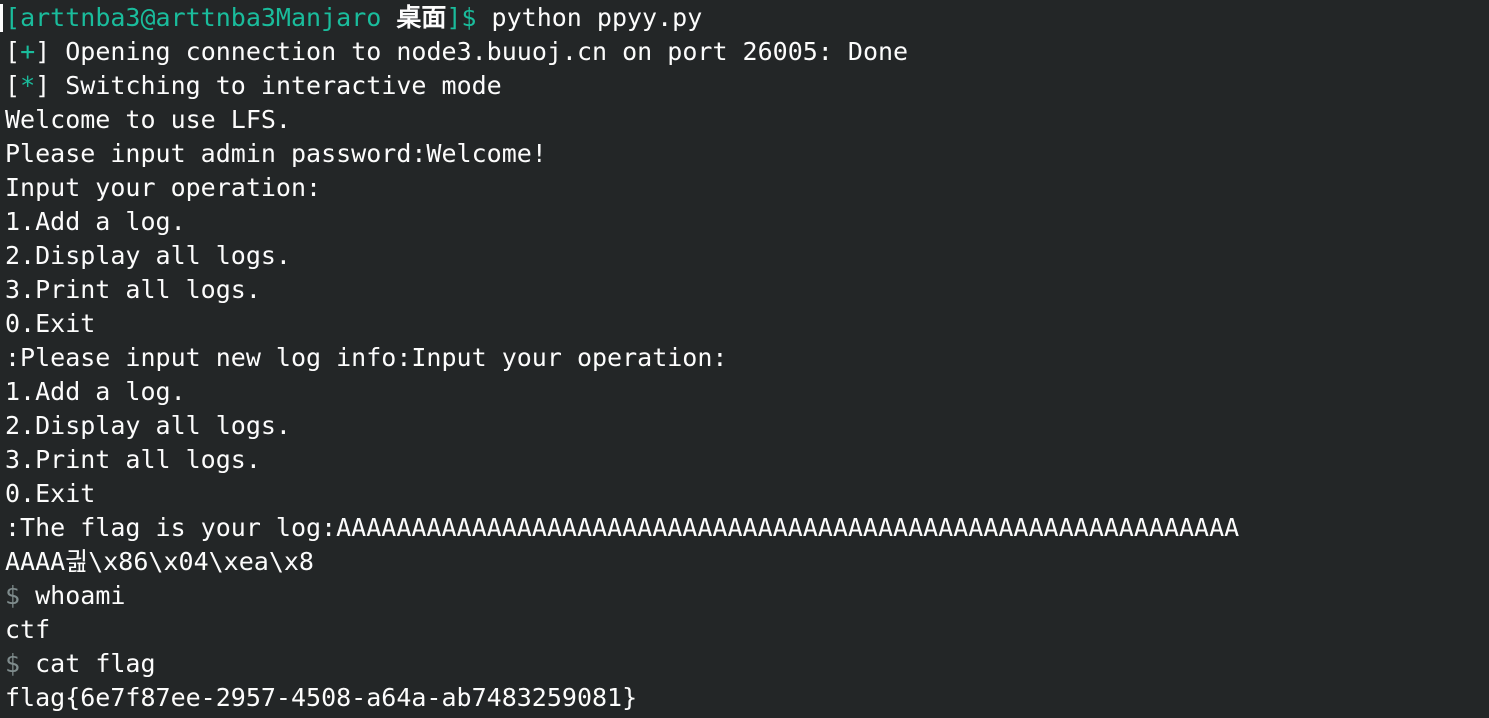 The width and height of the screenshot is (1489, 718). What do you see at coordinates (28, 51) in the screenshot?
I see `status-plus-mark: +` at bounding box center [28, 51].